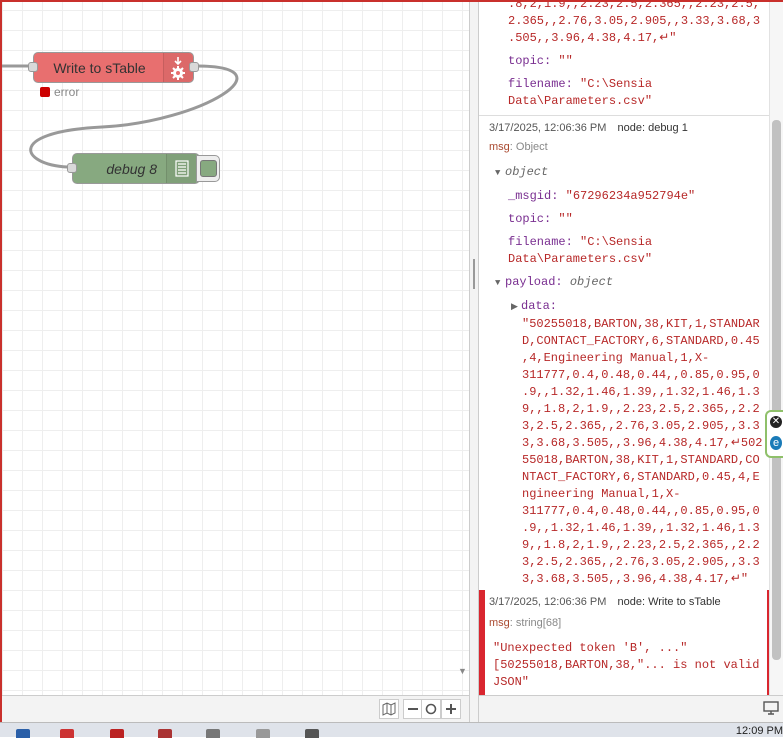 This screenshot has height=738, width=783. Describe the element at coordinates (431, 709) in the screenshot. I see `zoom-reset-button` at that location.